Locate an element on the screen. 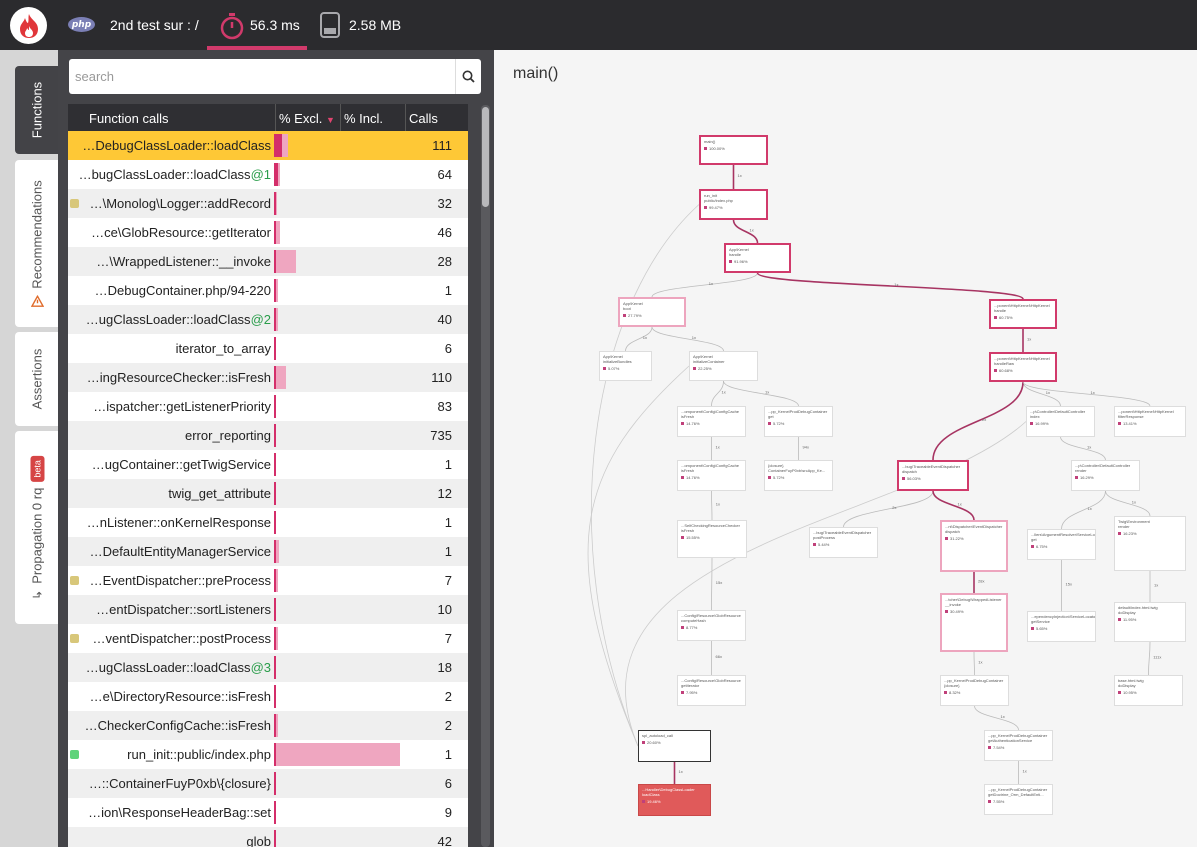  node-percent: 10.95% is located at coordinates (1148, 692).